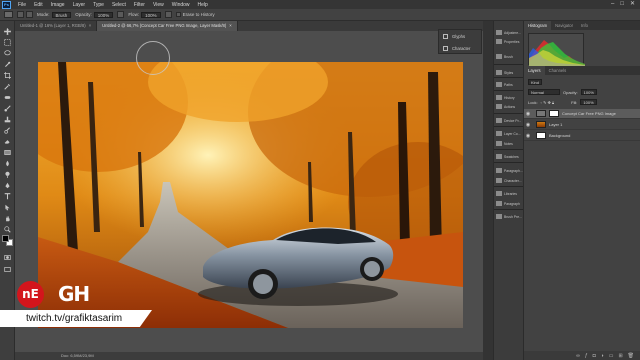 The width and height of the screenshot is (640, 360). I want to click on dock-swatches: Swatches, so click(507, 156).